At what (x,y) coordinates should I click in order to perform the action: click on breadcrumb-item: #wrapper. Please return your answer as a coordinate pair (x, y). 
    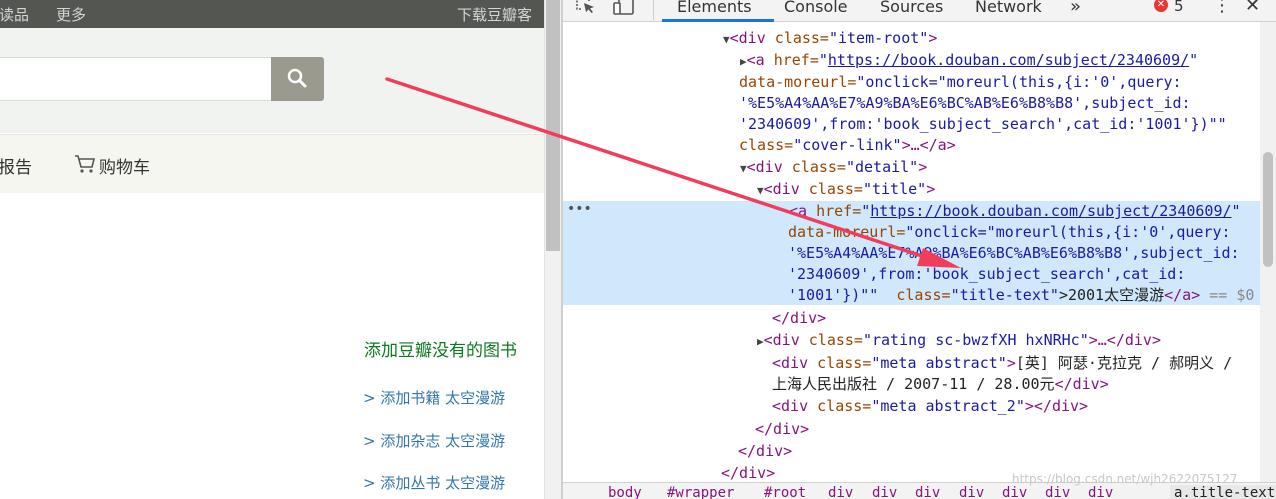
    Looking at the image, I should click on (700, 492).